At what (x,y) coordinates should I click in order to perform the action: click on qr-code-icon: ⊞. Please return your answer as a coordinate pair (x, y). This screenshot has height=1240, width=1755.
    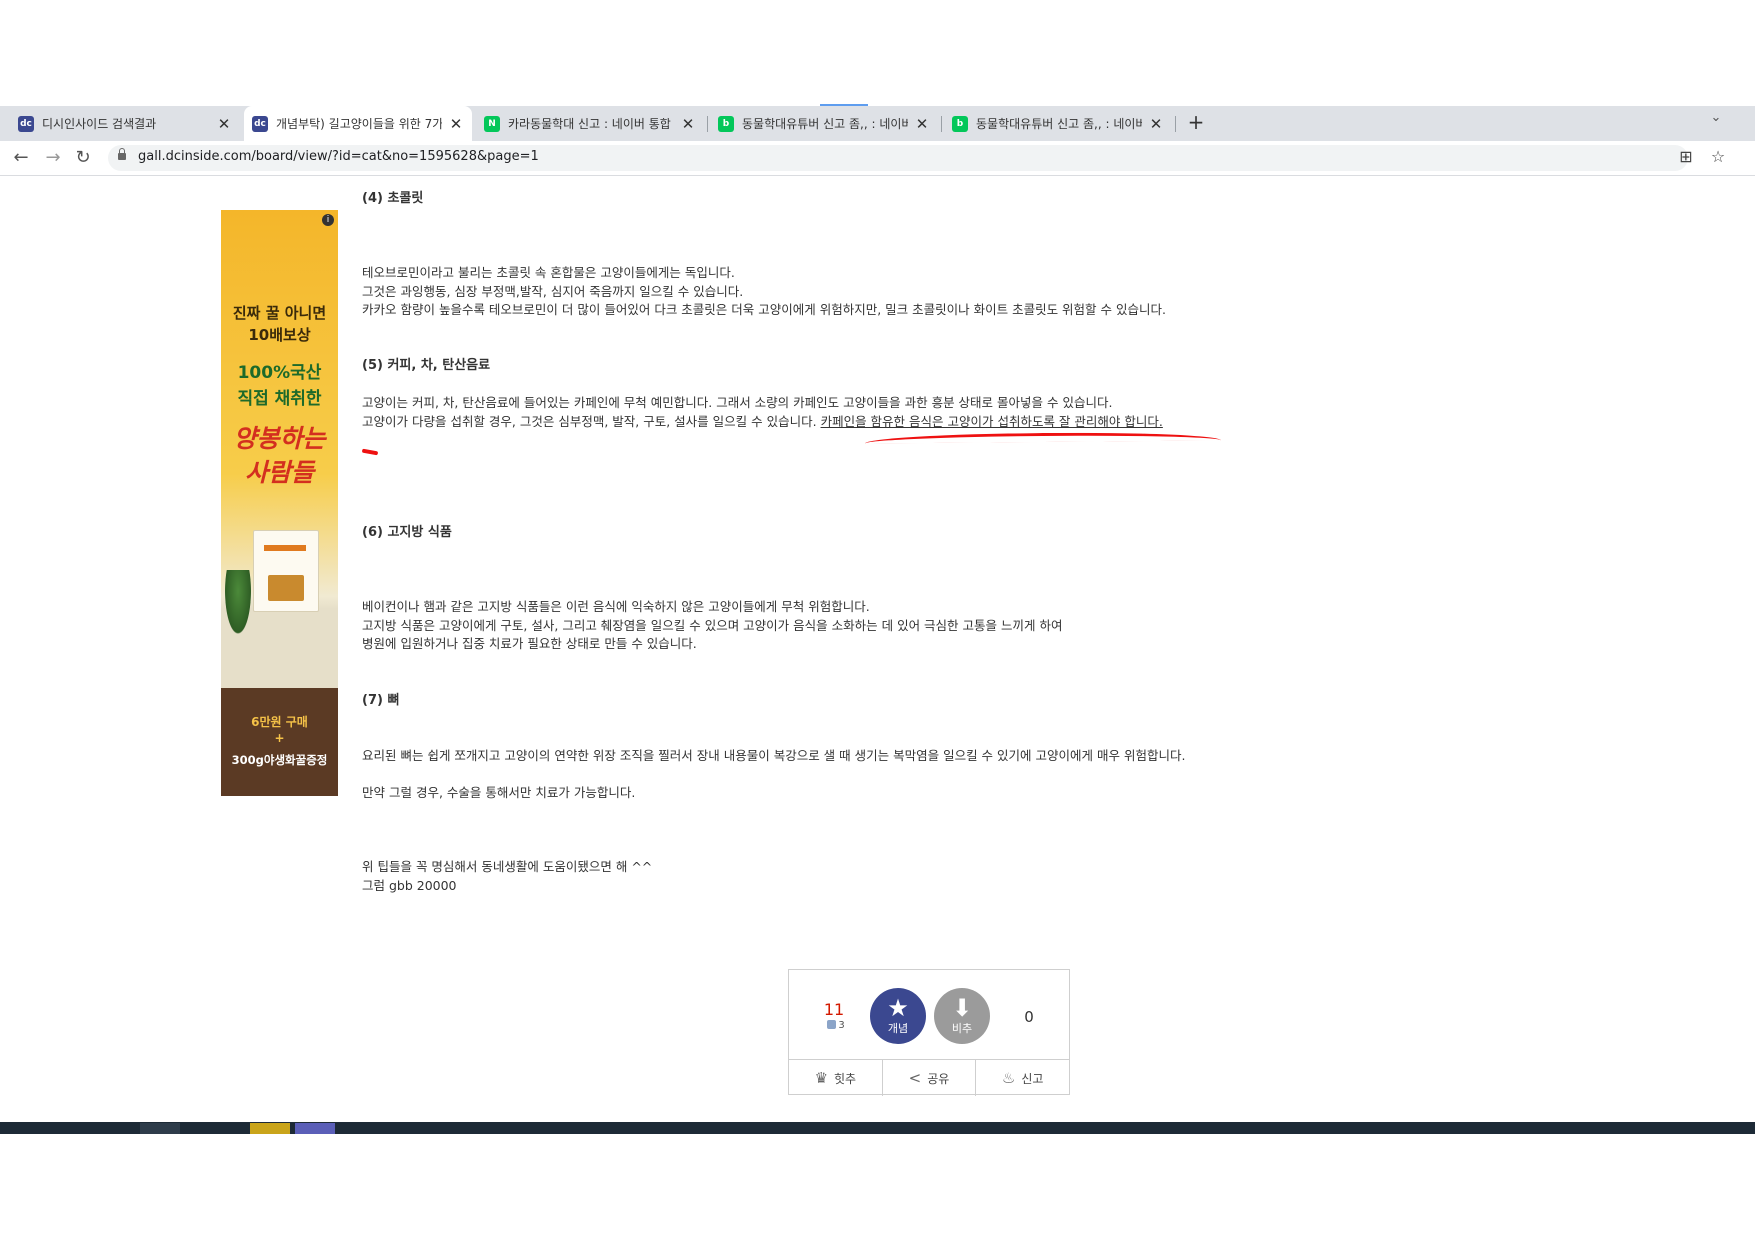
    Looking at the image, I should click on (1686, 157).